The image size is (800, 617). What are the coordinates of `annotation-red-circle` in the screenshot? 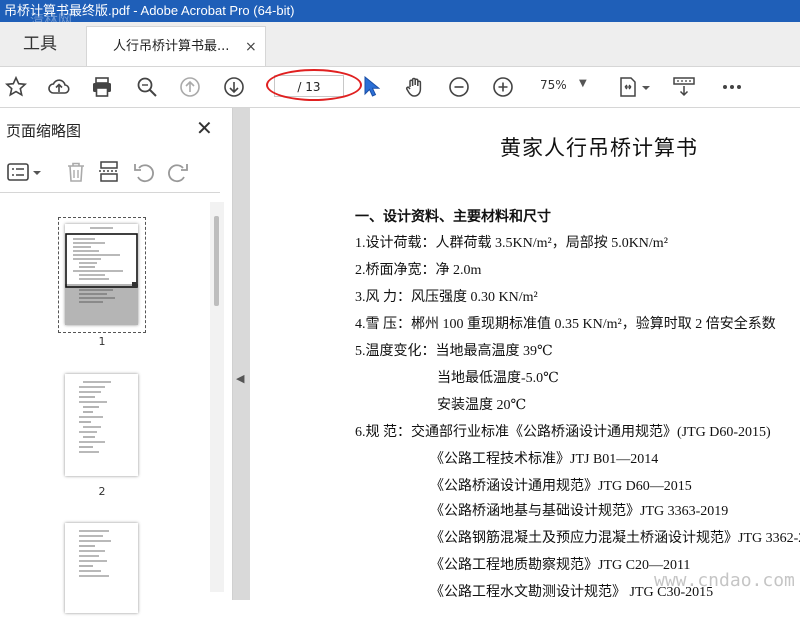 It's located at (314, 85).